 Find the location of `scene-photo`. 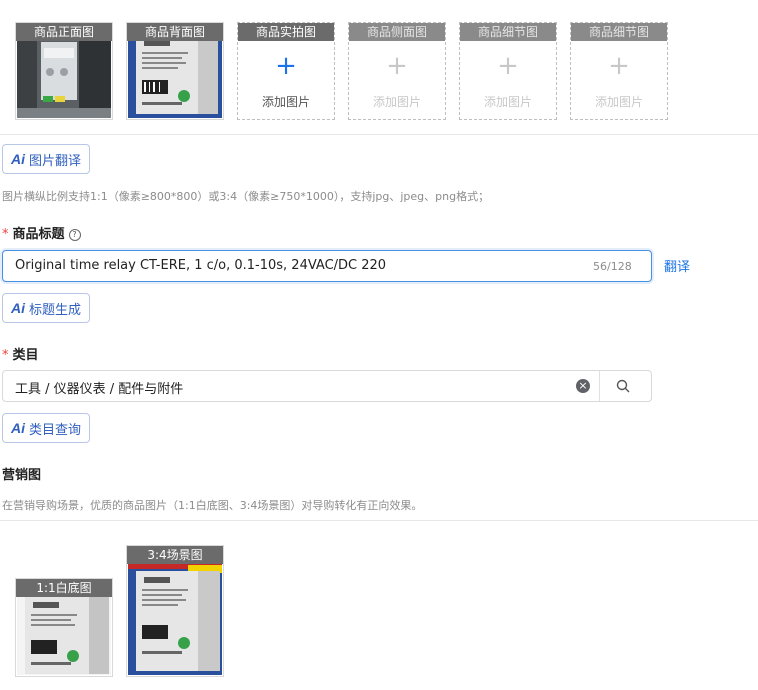

scene-photo is located at coordinates (175, 611).